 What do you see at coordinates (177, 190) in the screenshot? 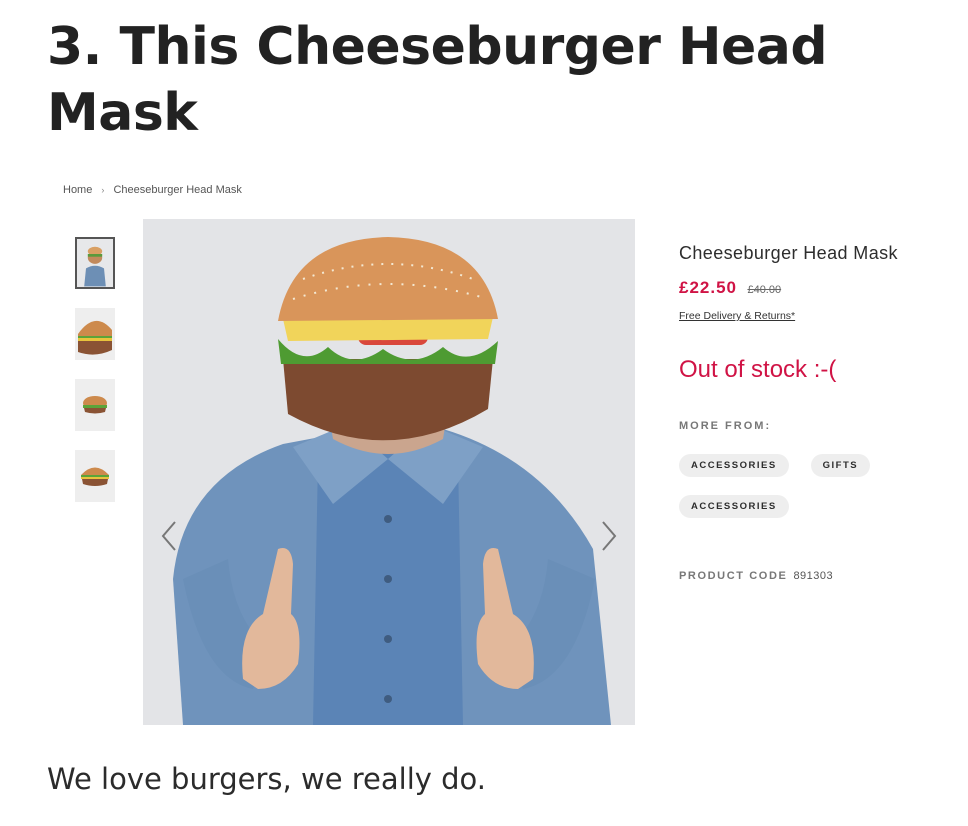
I see `breadcrumb-current: Cheeseburger Head Mask` at bounding box center [177, 190].